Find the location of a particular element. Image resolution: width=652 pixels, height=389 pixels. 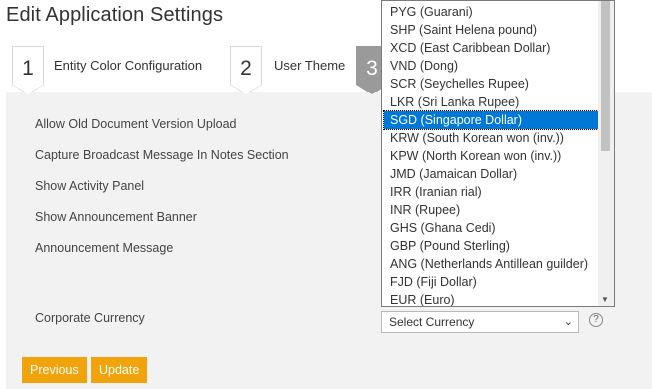

allow-old-document-label: Allow Old Document Version Upload is located at coordinates (136, 124).